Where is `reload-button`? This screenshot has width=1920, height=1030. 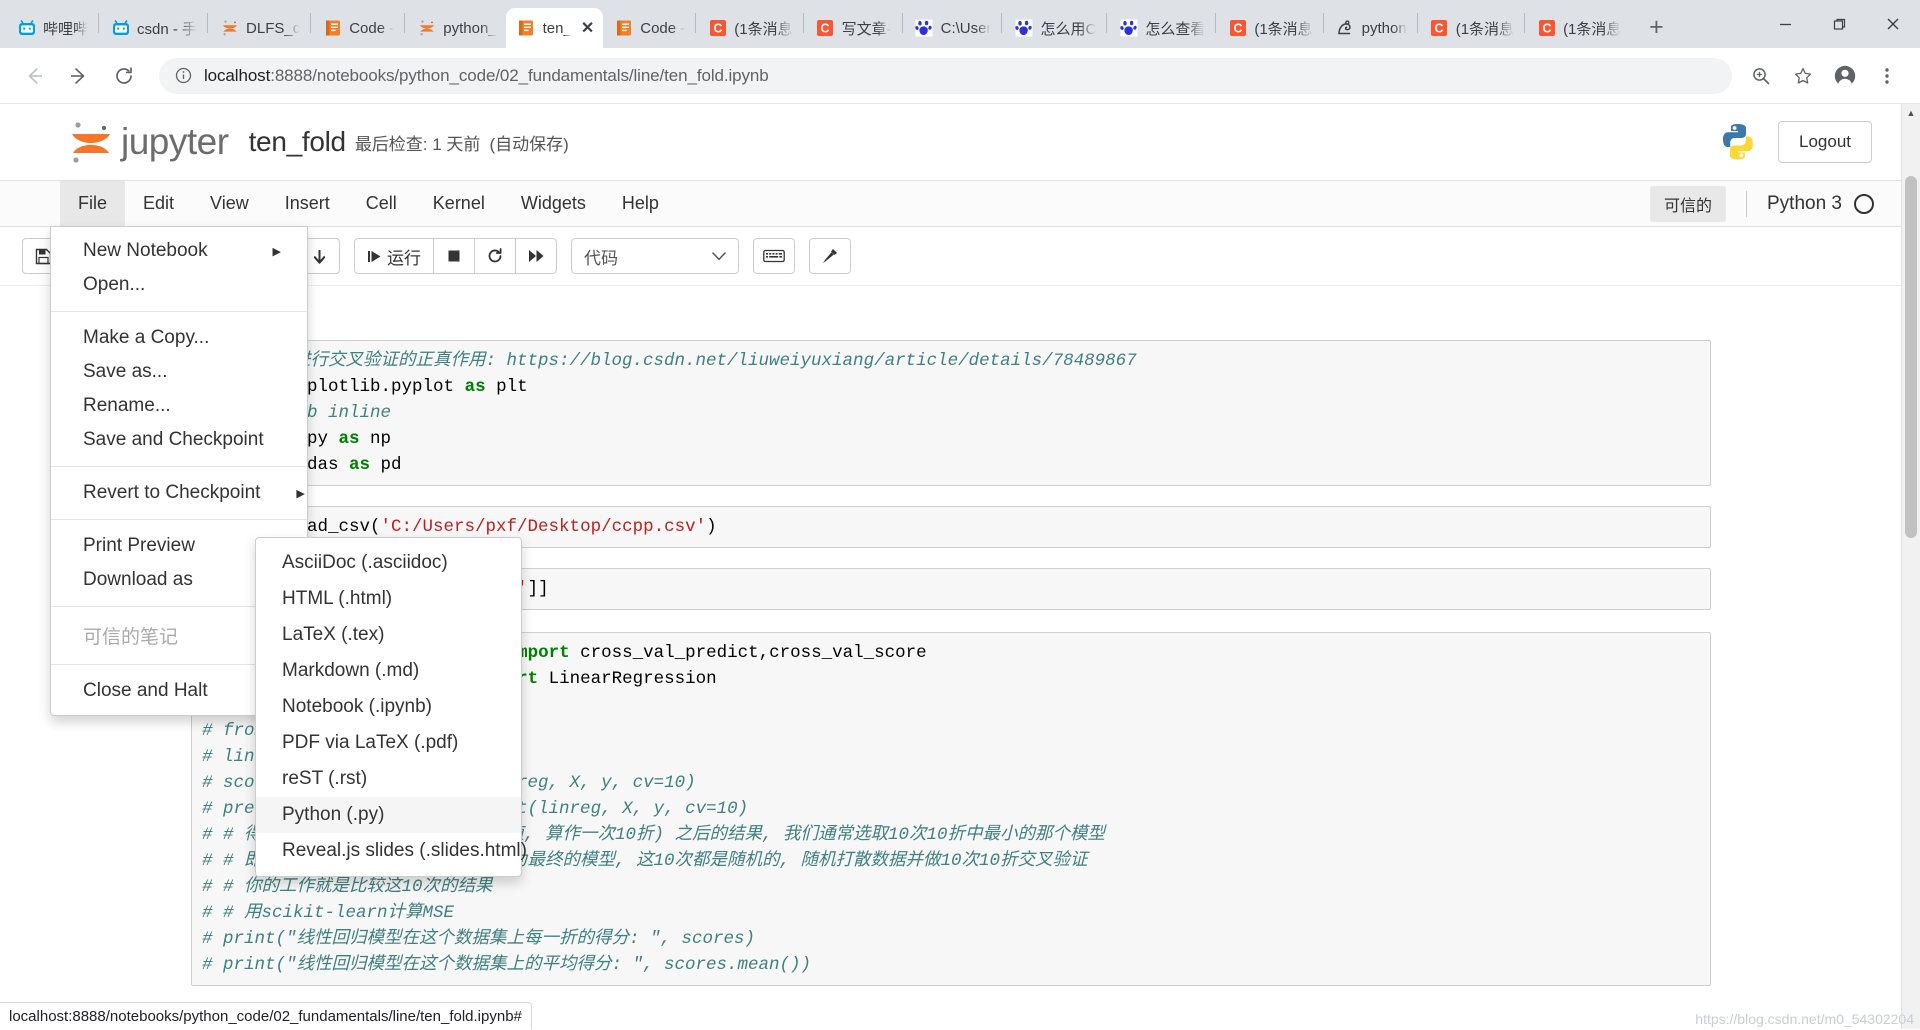
reload-button is located at coordinates (124, 76).